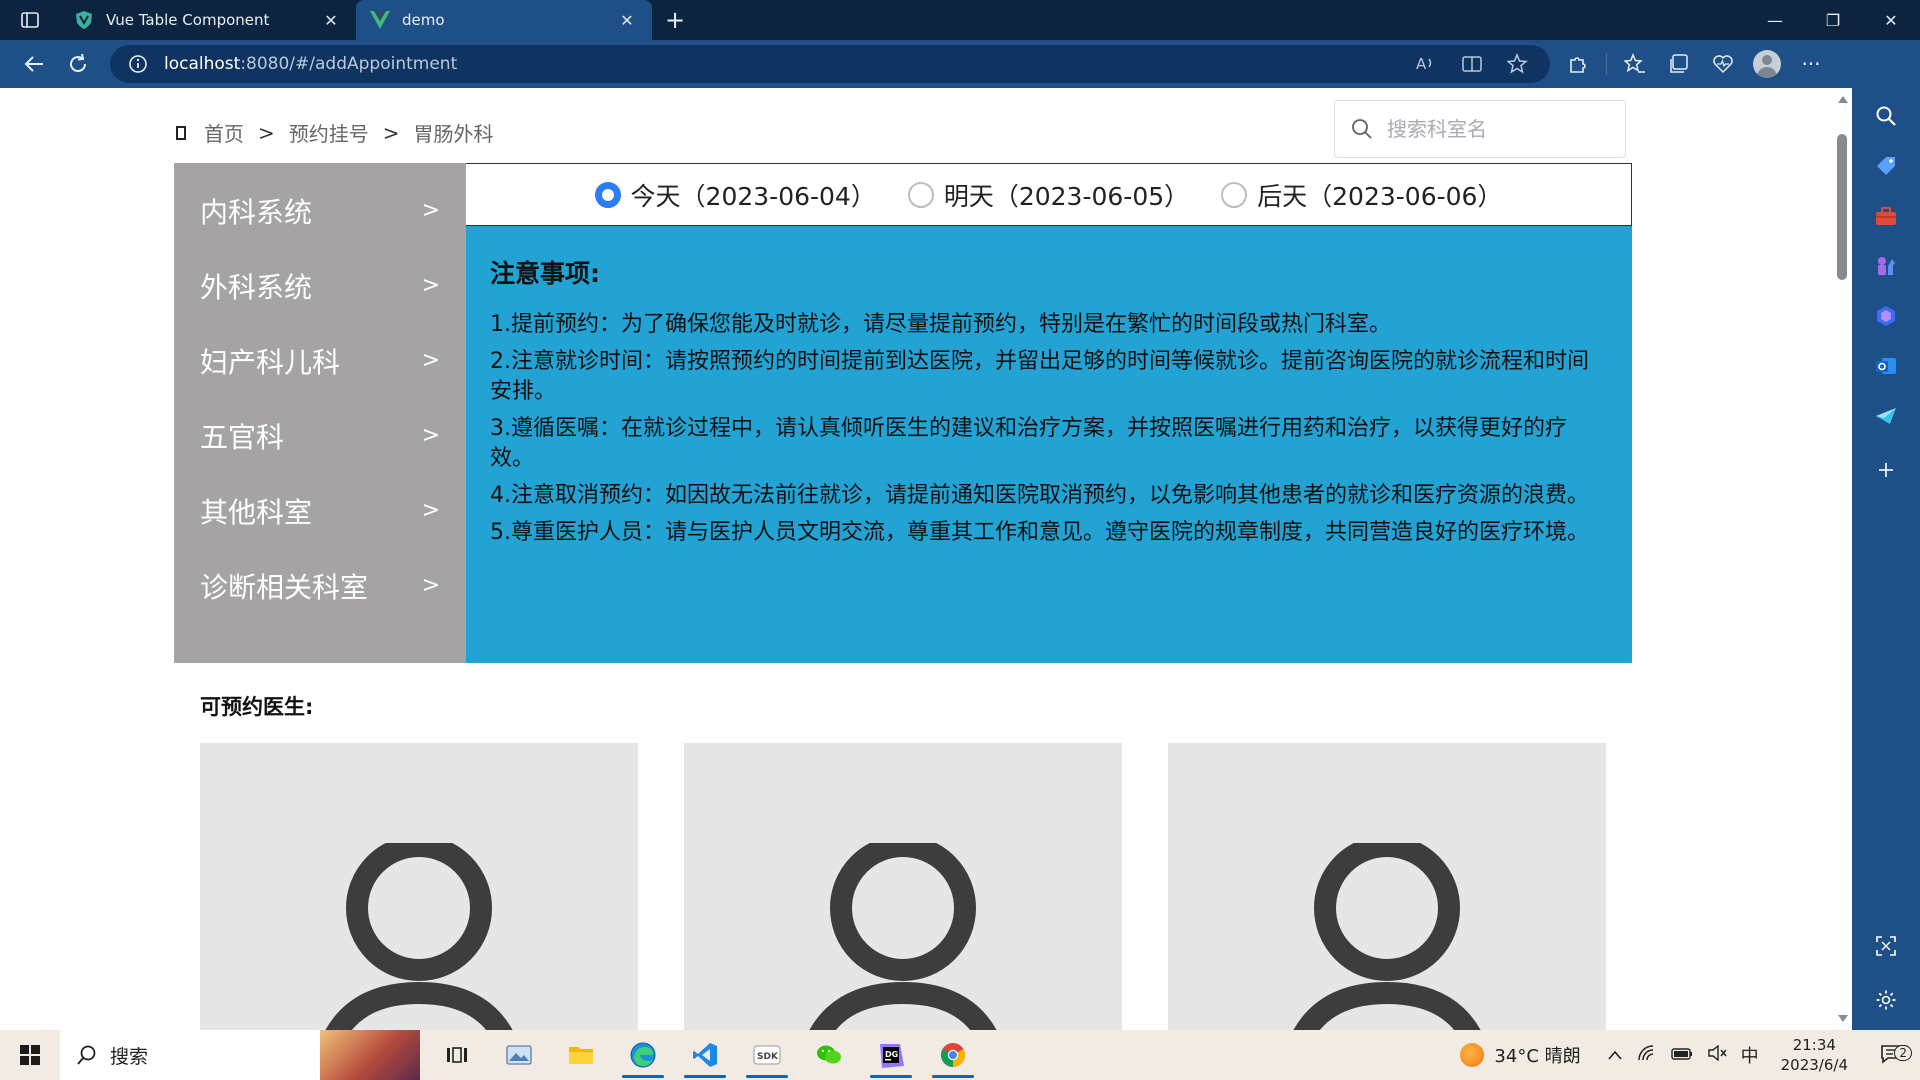 Image resolution: width=1920 pixels, height=1080 pixels. I want to click on menu-item-surgery: 外科系统 >, so click(320, 285).